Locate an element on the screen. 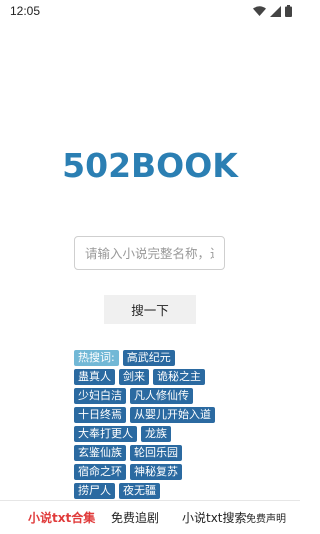 The width and height of the screenshot is (320, 534). hot-tag: 十日终焉 is located at coordinates (100, 415).